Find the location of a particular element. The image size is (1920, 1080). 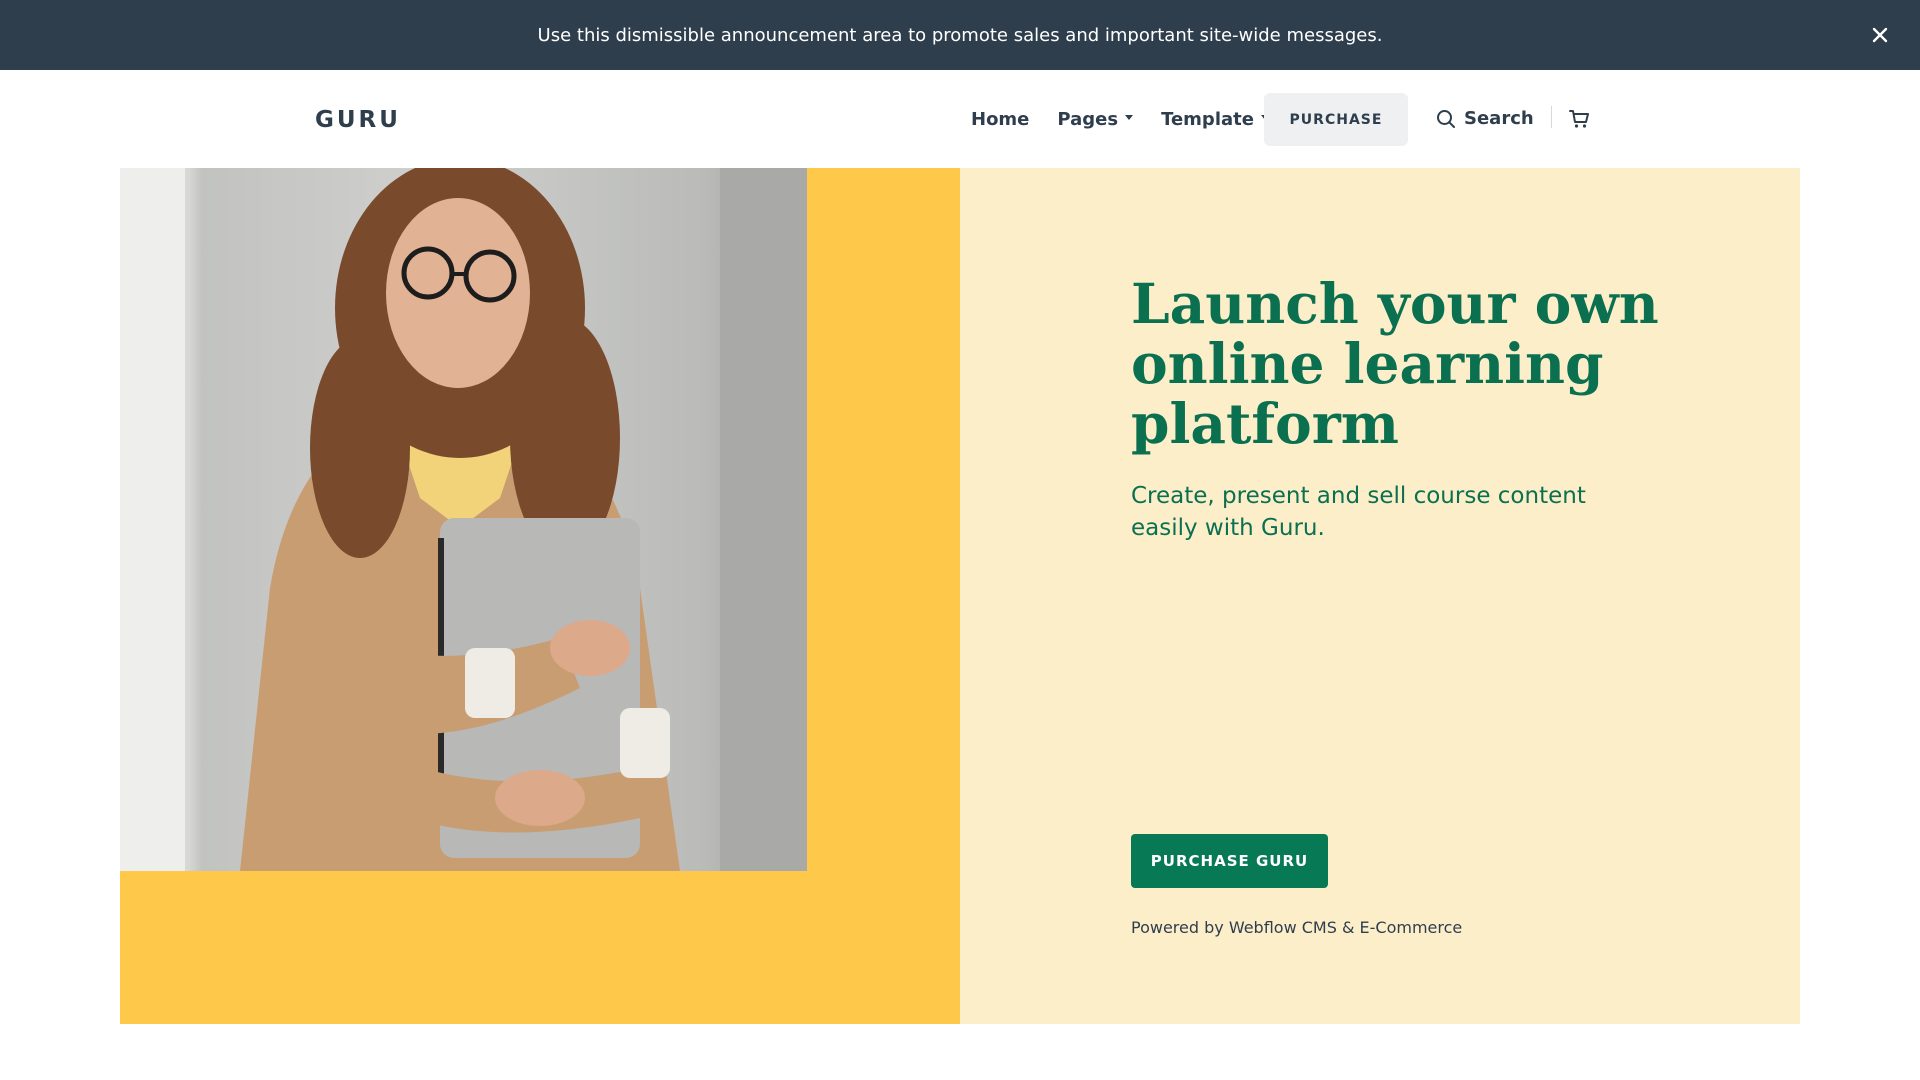

nav-links: Home Pages Template is located at coordinates (1134, 119).